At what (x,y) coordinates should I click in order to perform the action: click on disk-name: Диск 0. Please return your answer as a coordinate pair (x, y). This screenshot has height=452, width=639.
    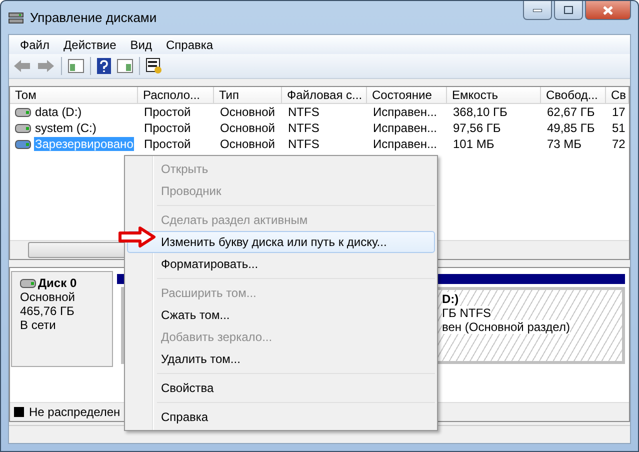
    Looking at the image, I should click on (66, 283).